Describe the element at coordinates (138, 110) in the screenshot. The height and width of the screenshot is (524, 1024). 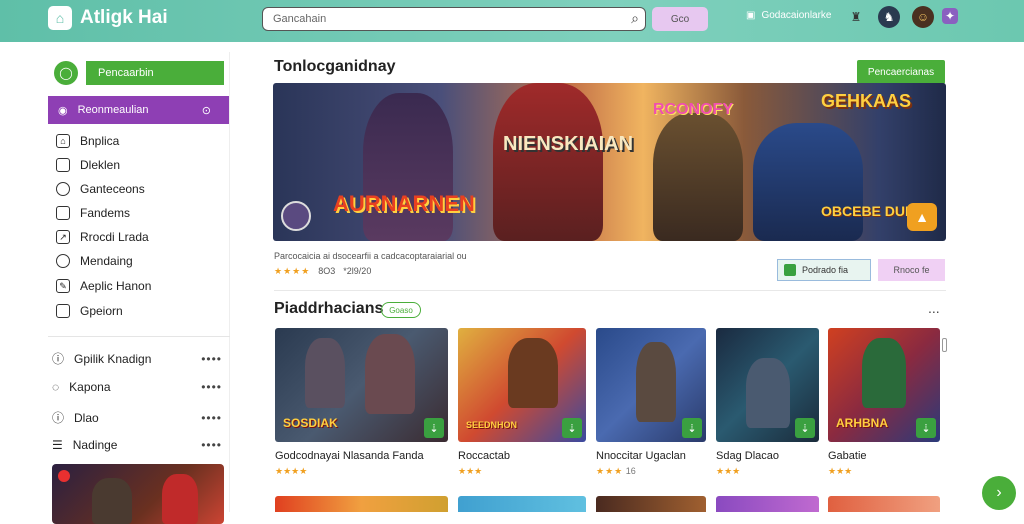
I see `sidebar-item-active: ◉ Reonmeaulian ⊙` at that location.